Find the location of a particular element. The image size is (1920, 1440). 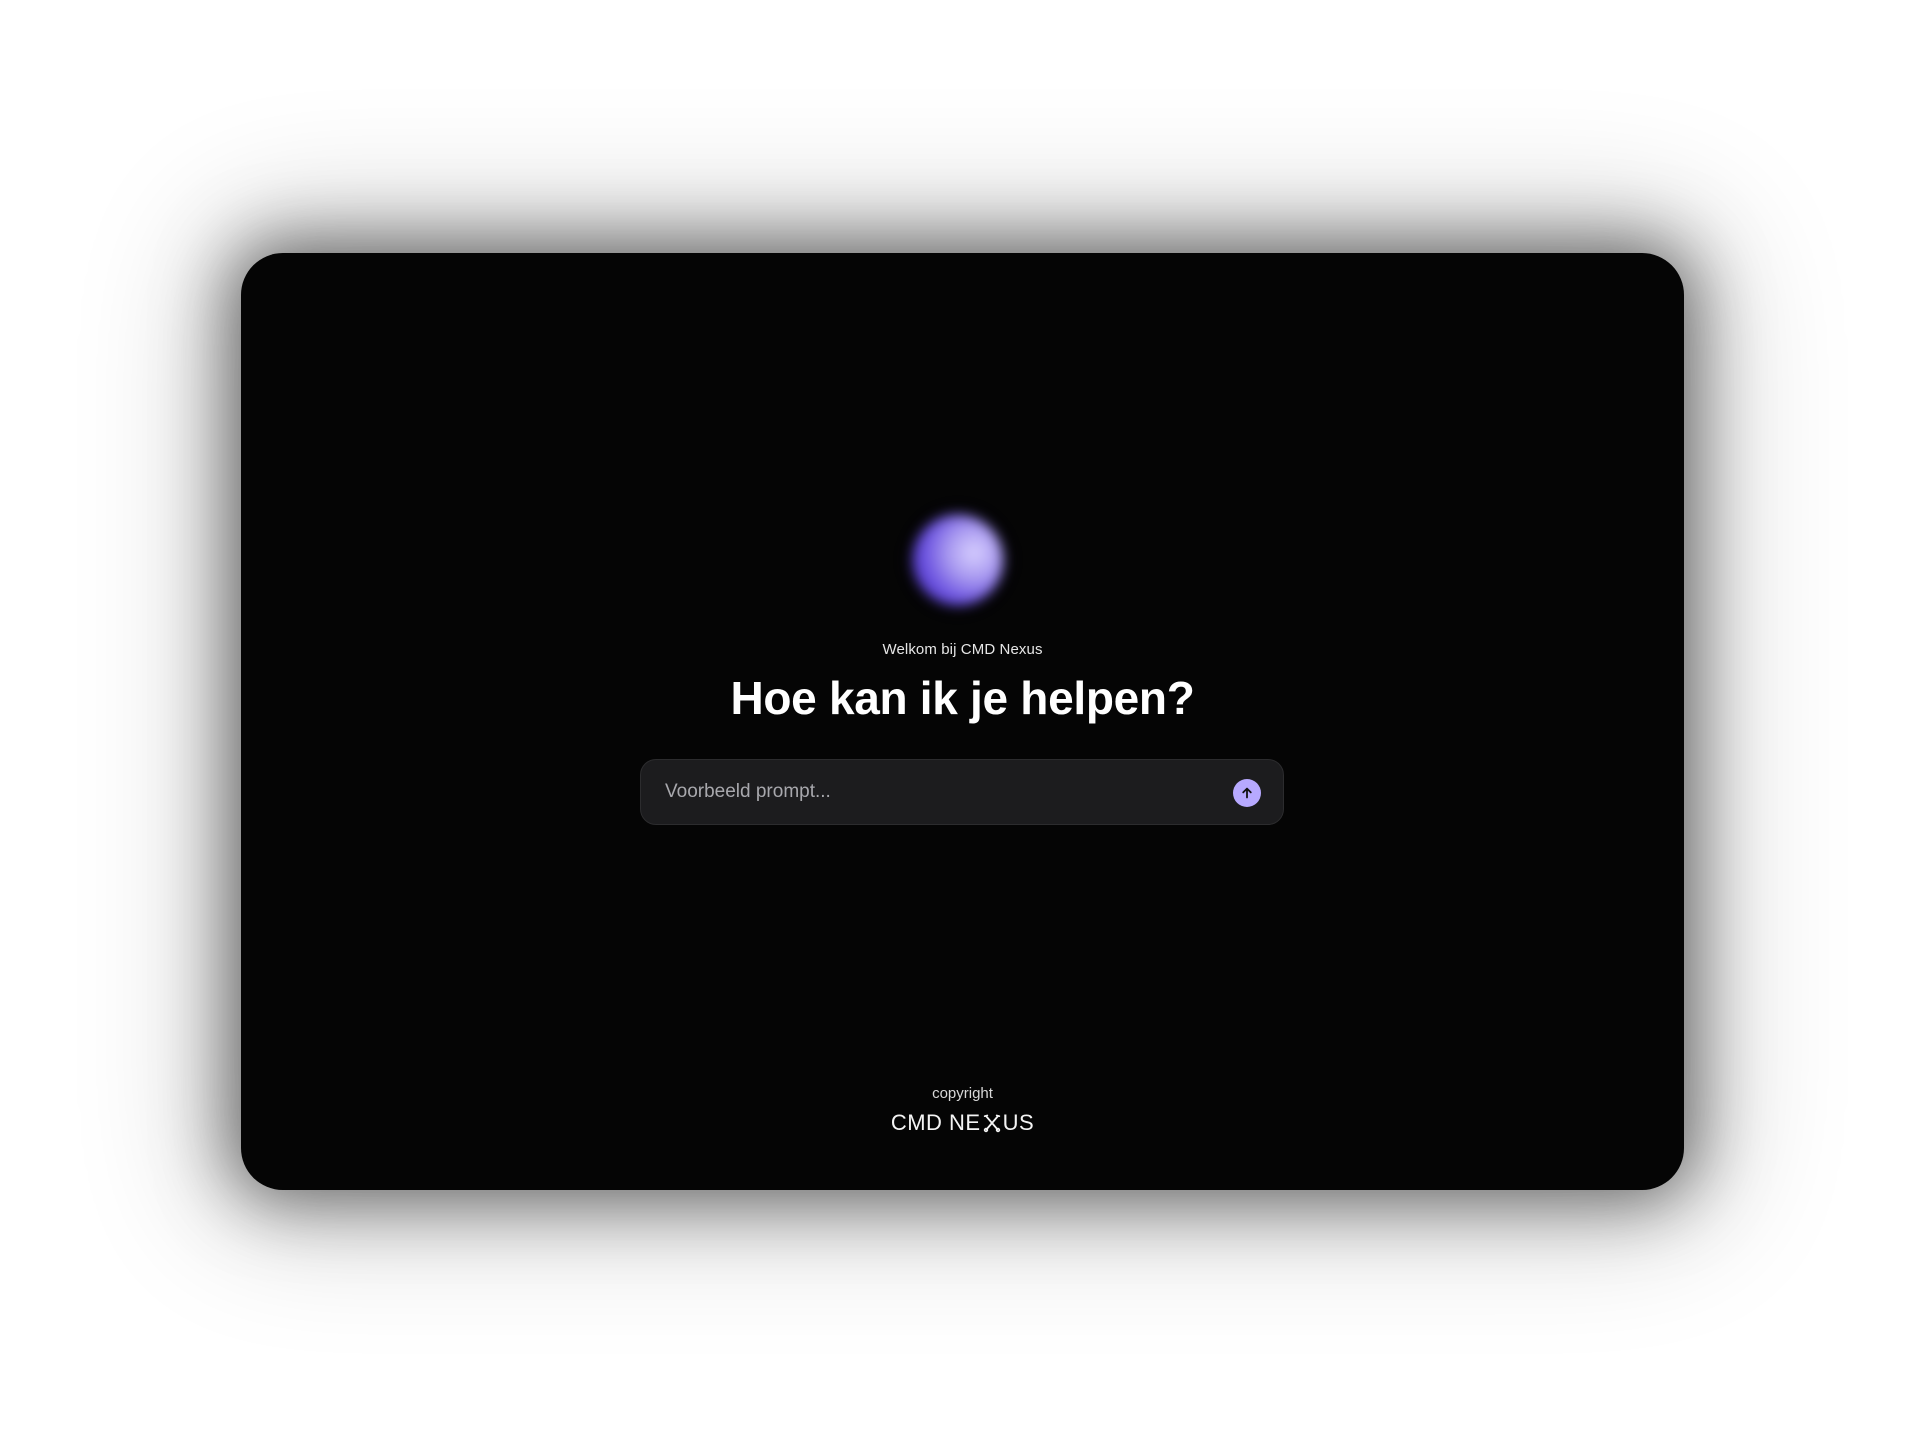

brand-logo: CMD NE US is located at coordinates (962, 1123).